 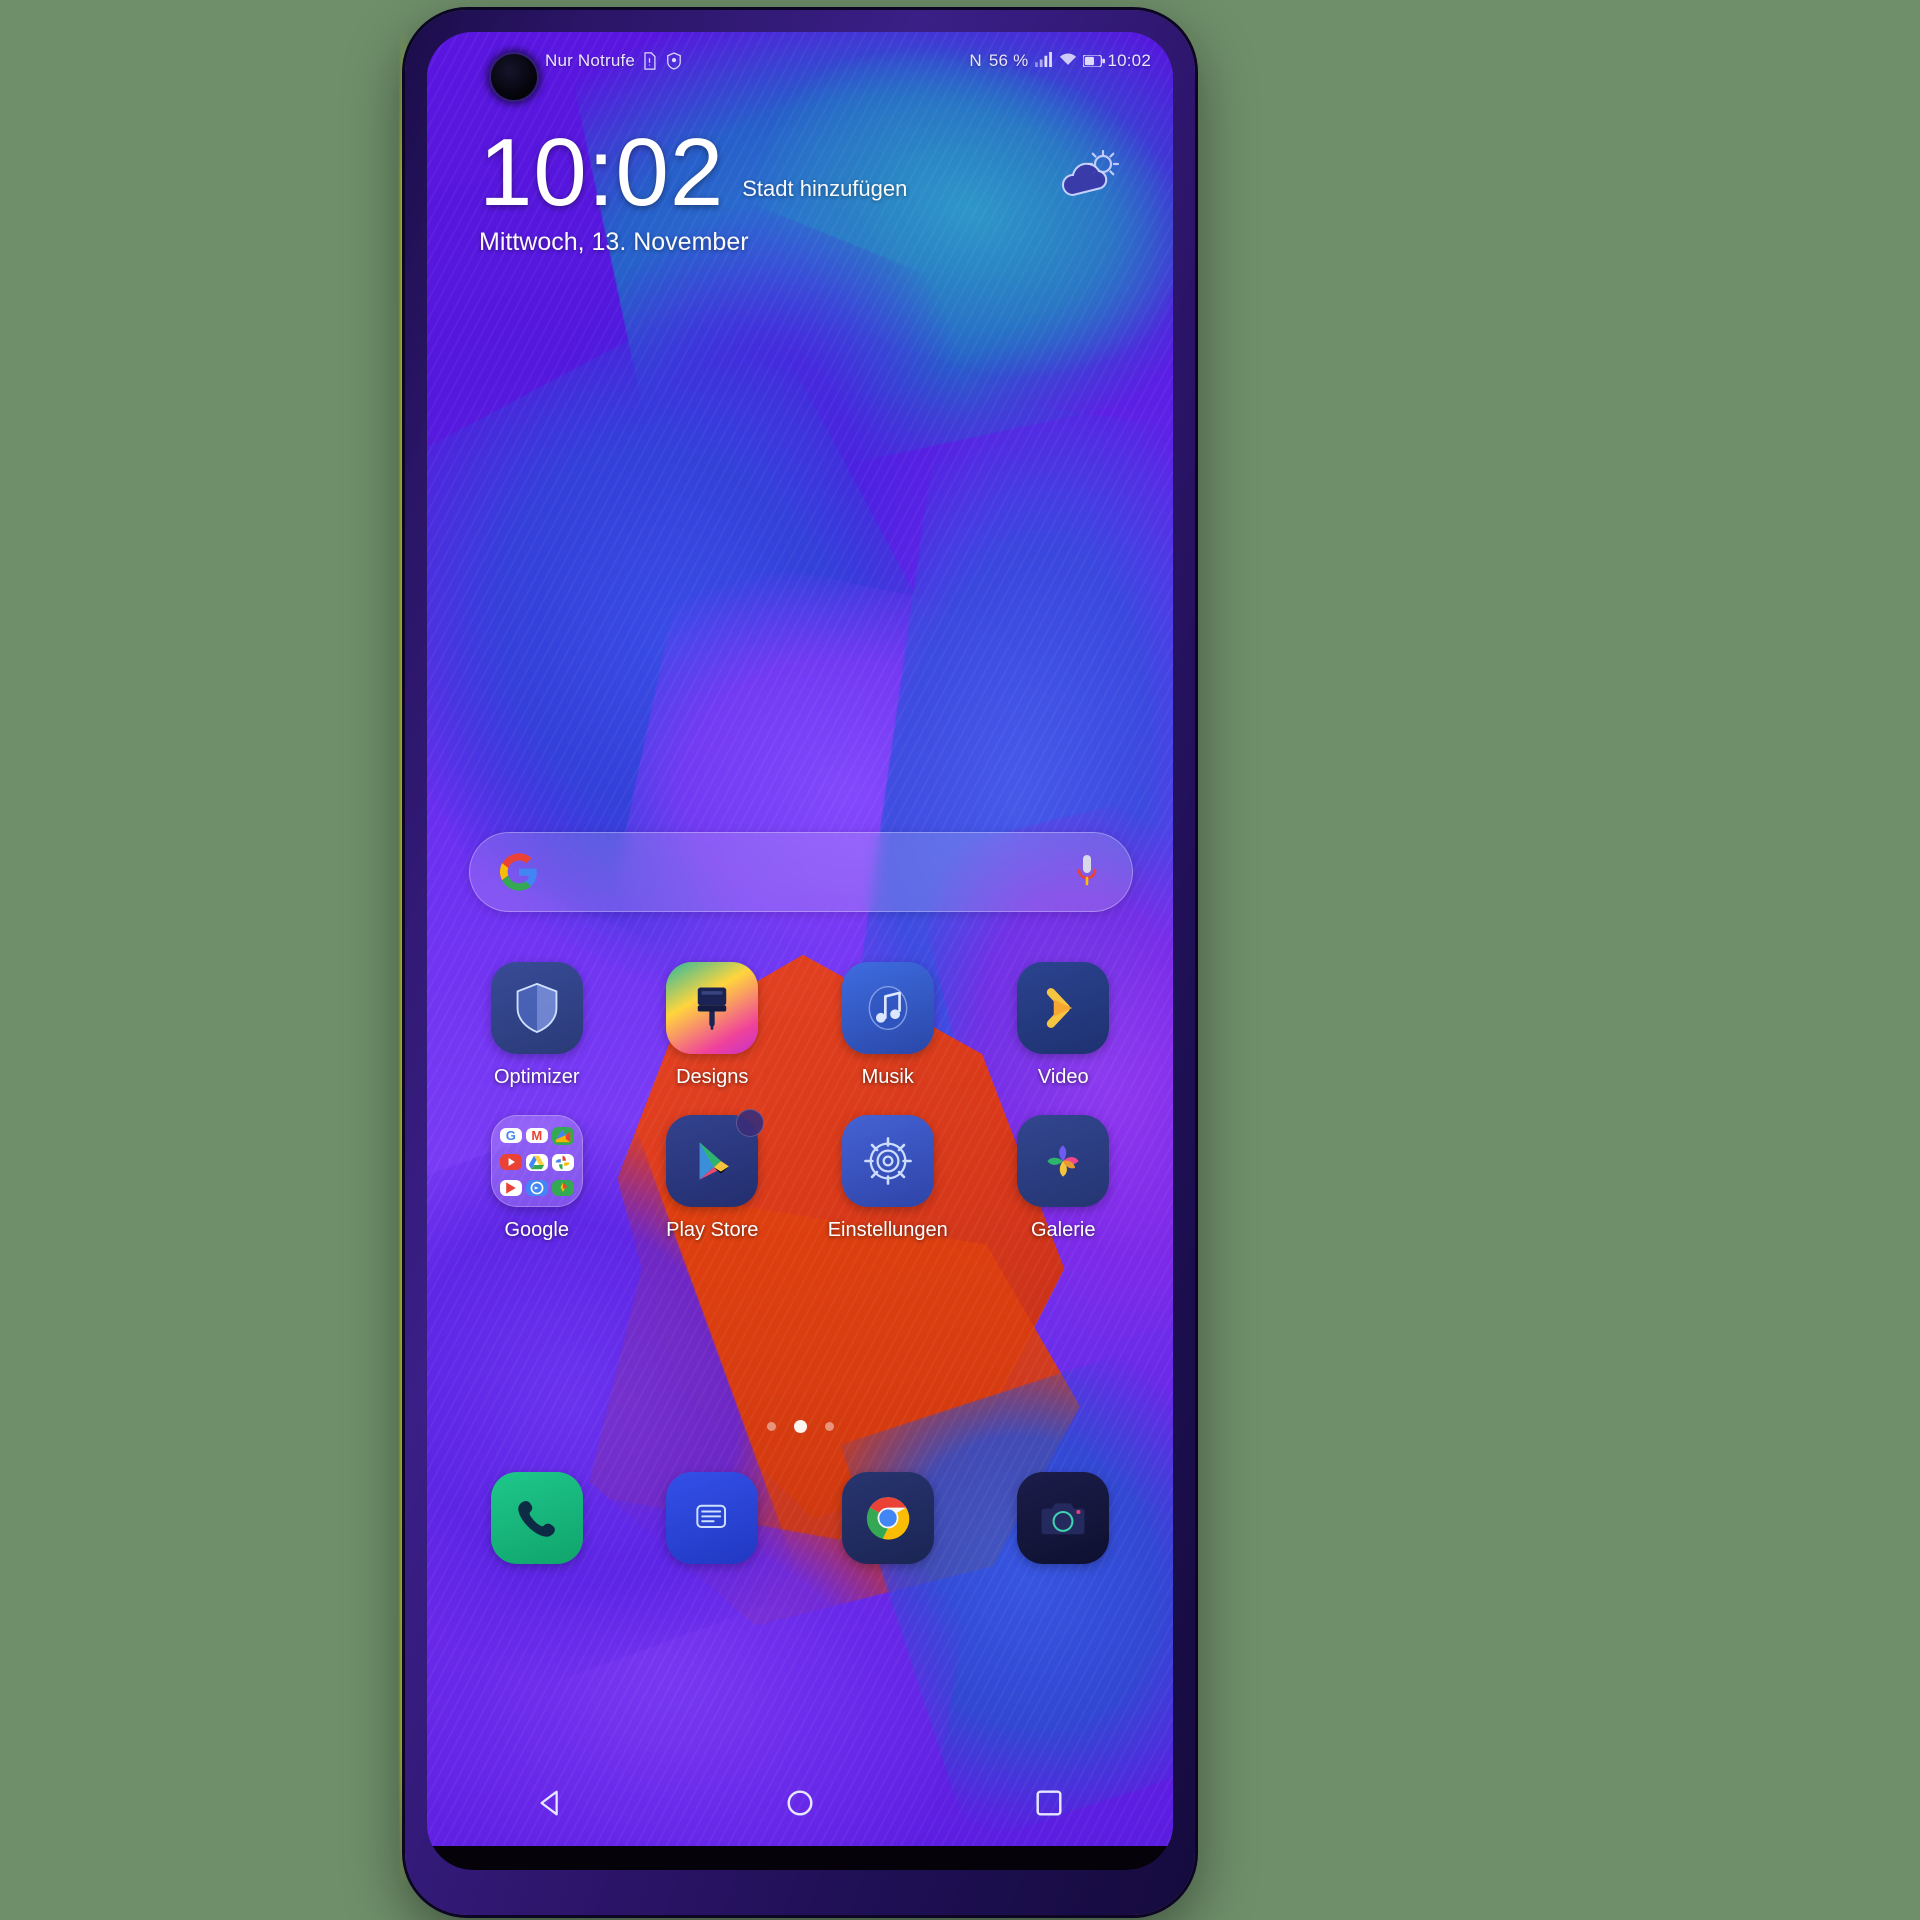 What do you see at coordinates (1063, 1230) in the screenshot?
I see `app-label: Galerie` at bounding box center [1063, 1230].